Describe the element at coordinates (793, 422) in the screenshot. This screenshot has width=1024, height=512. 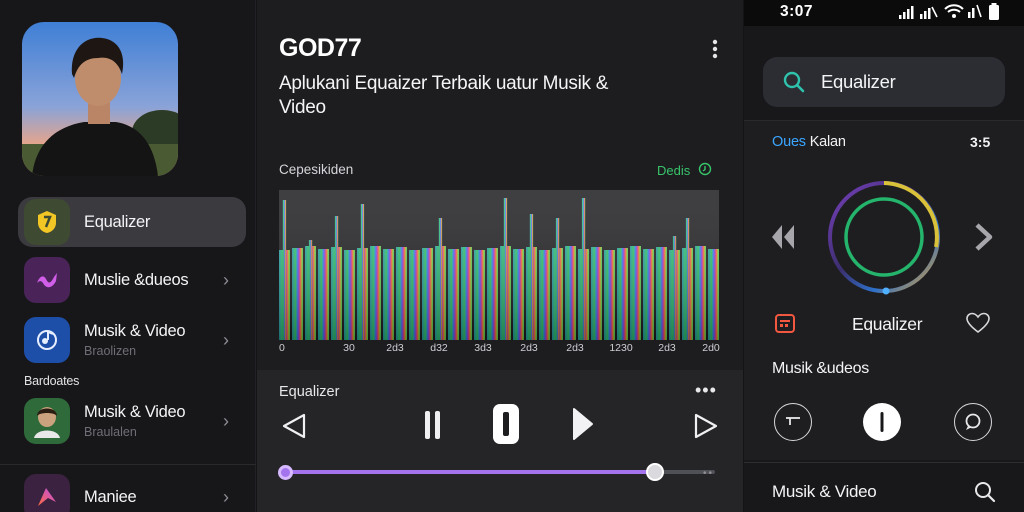
I see `back-icon` at that location.